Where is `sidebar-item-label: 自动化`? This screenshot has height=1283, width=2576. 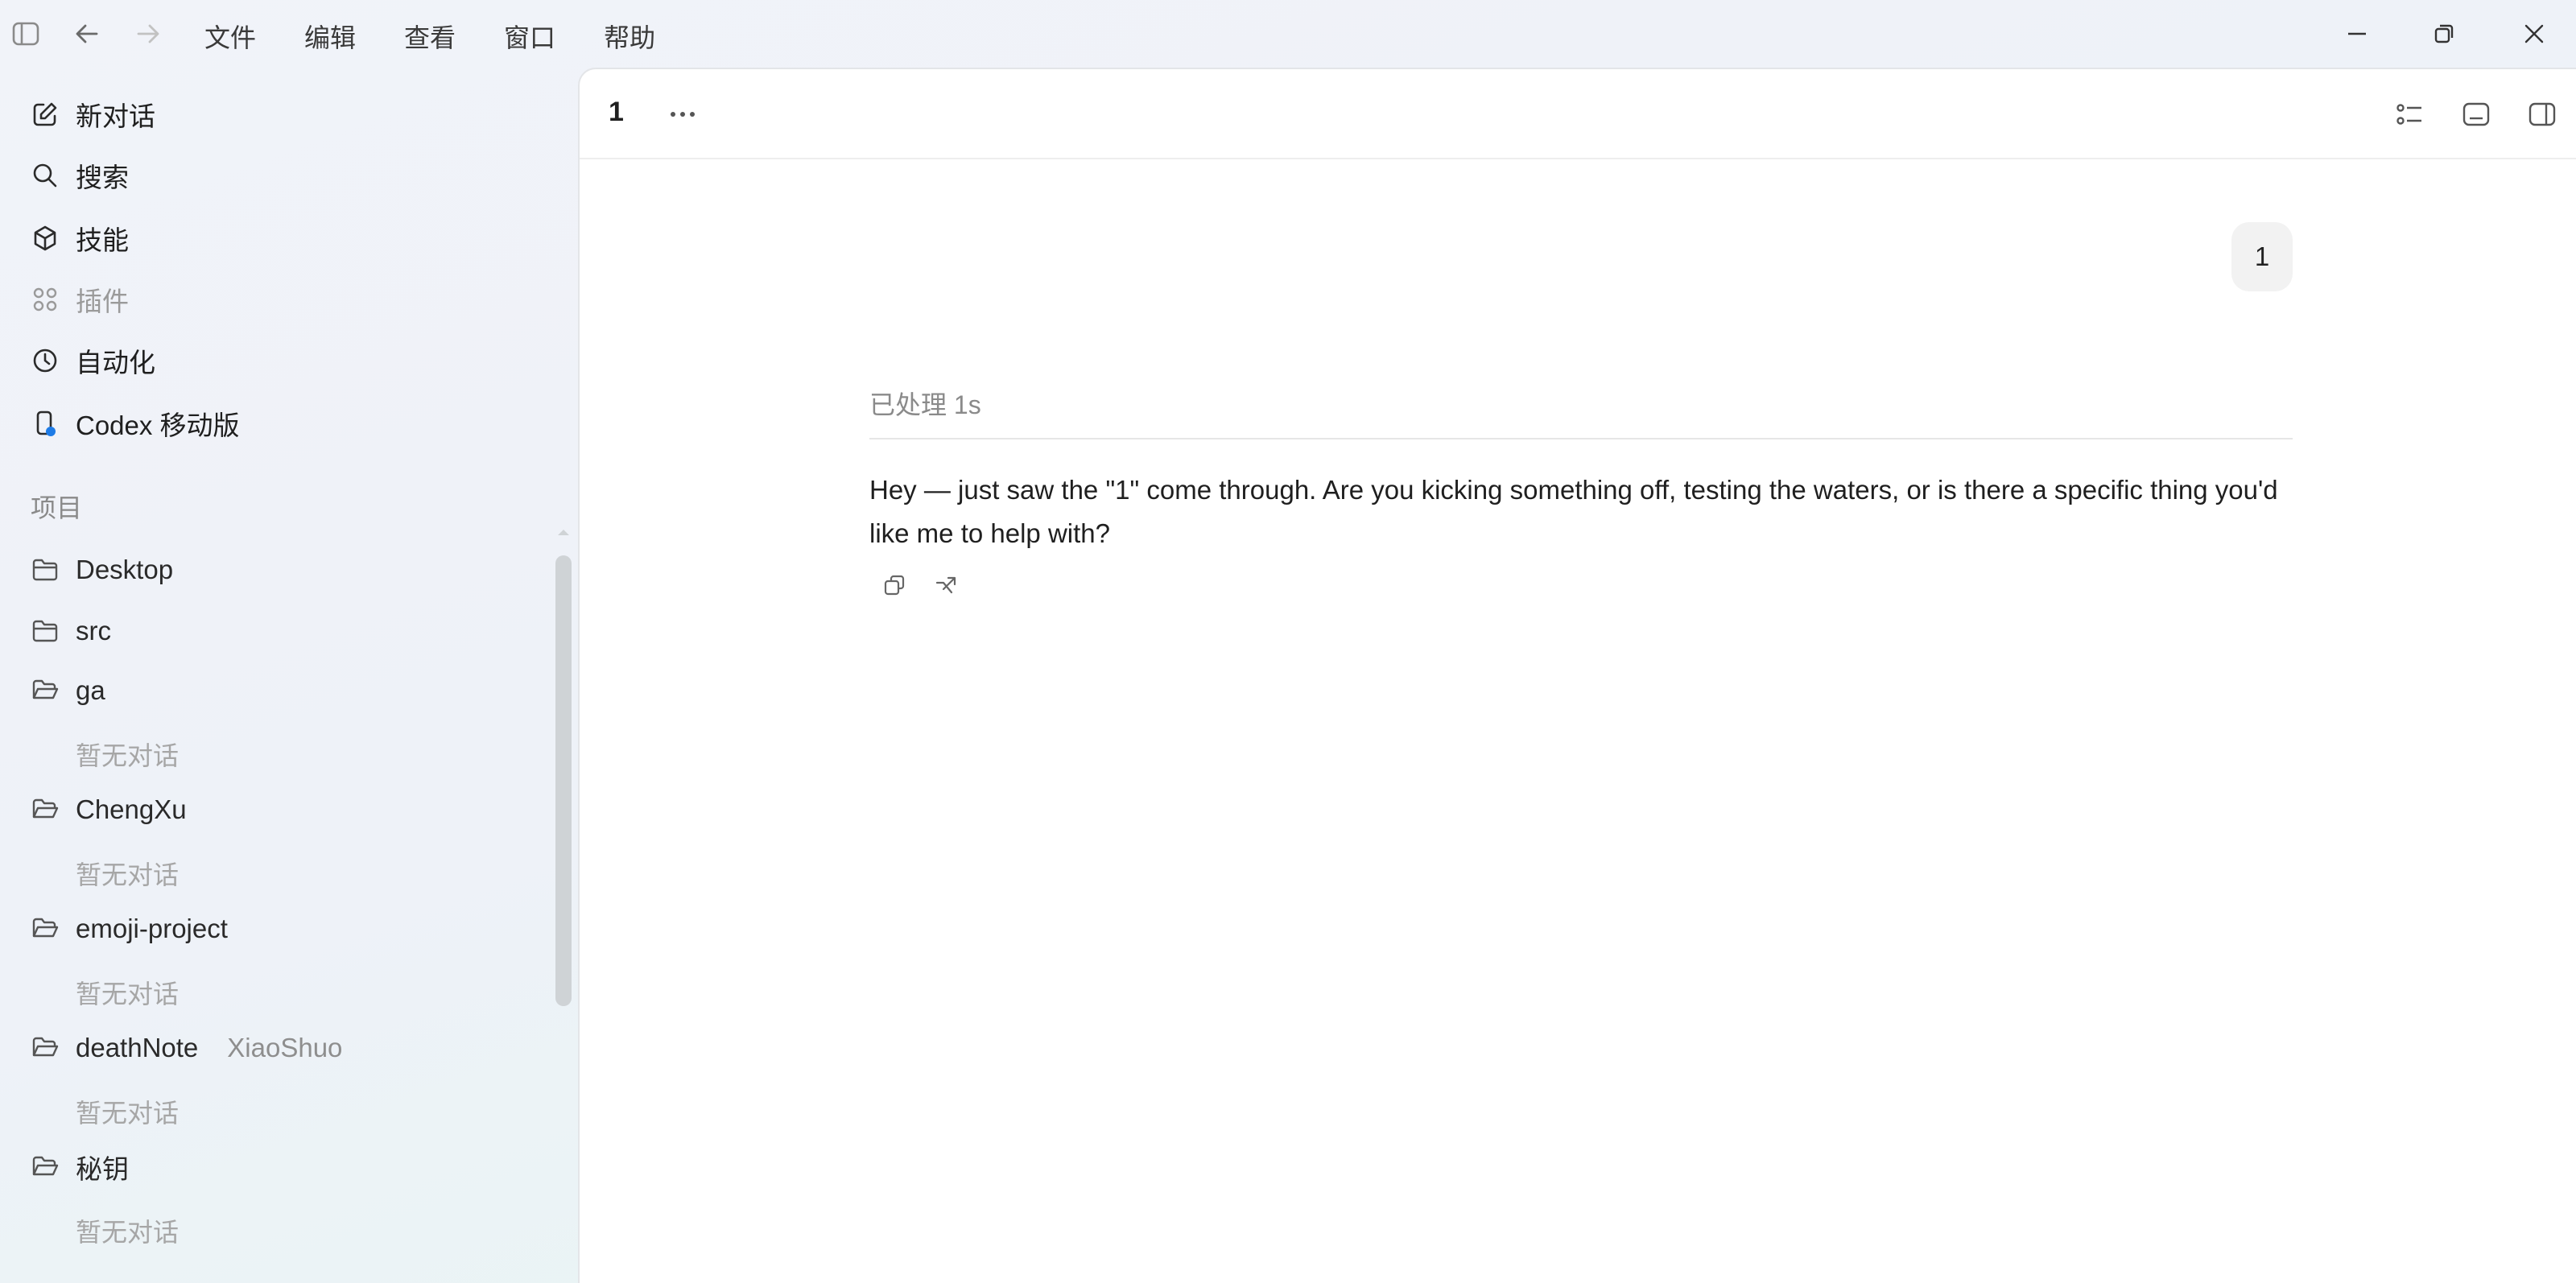 sidebar-item-label: 自动化 is located at coordinates (116, 362).